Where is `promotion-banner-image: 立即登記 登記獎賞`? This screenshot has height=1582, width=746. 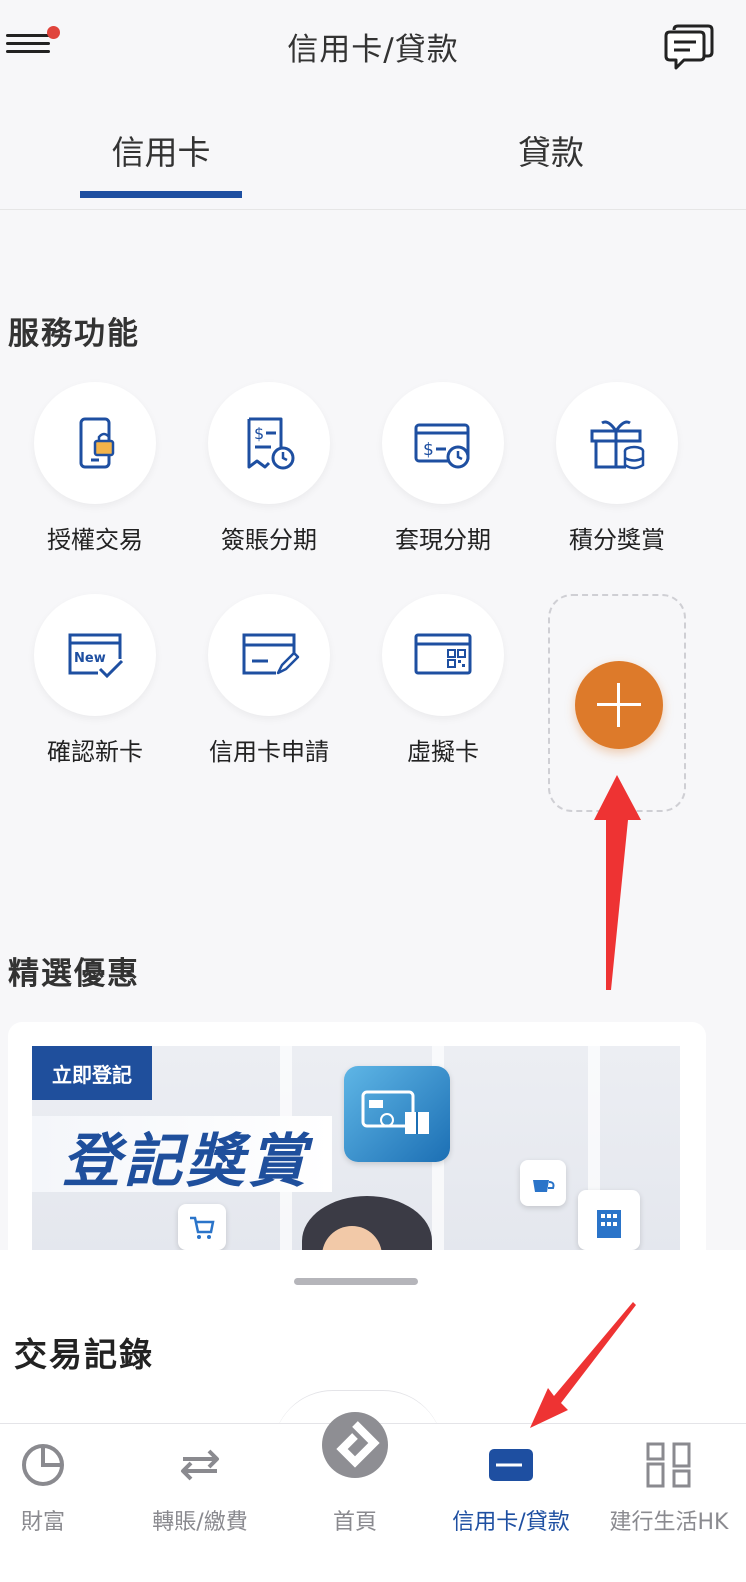 promotion-banner-image: 立即登記 登記獎賞 is located at coordinates (356, 1164).